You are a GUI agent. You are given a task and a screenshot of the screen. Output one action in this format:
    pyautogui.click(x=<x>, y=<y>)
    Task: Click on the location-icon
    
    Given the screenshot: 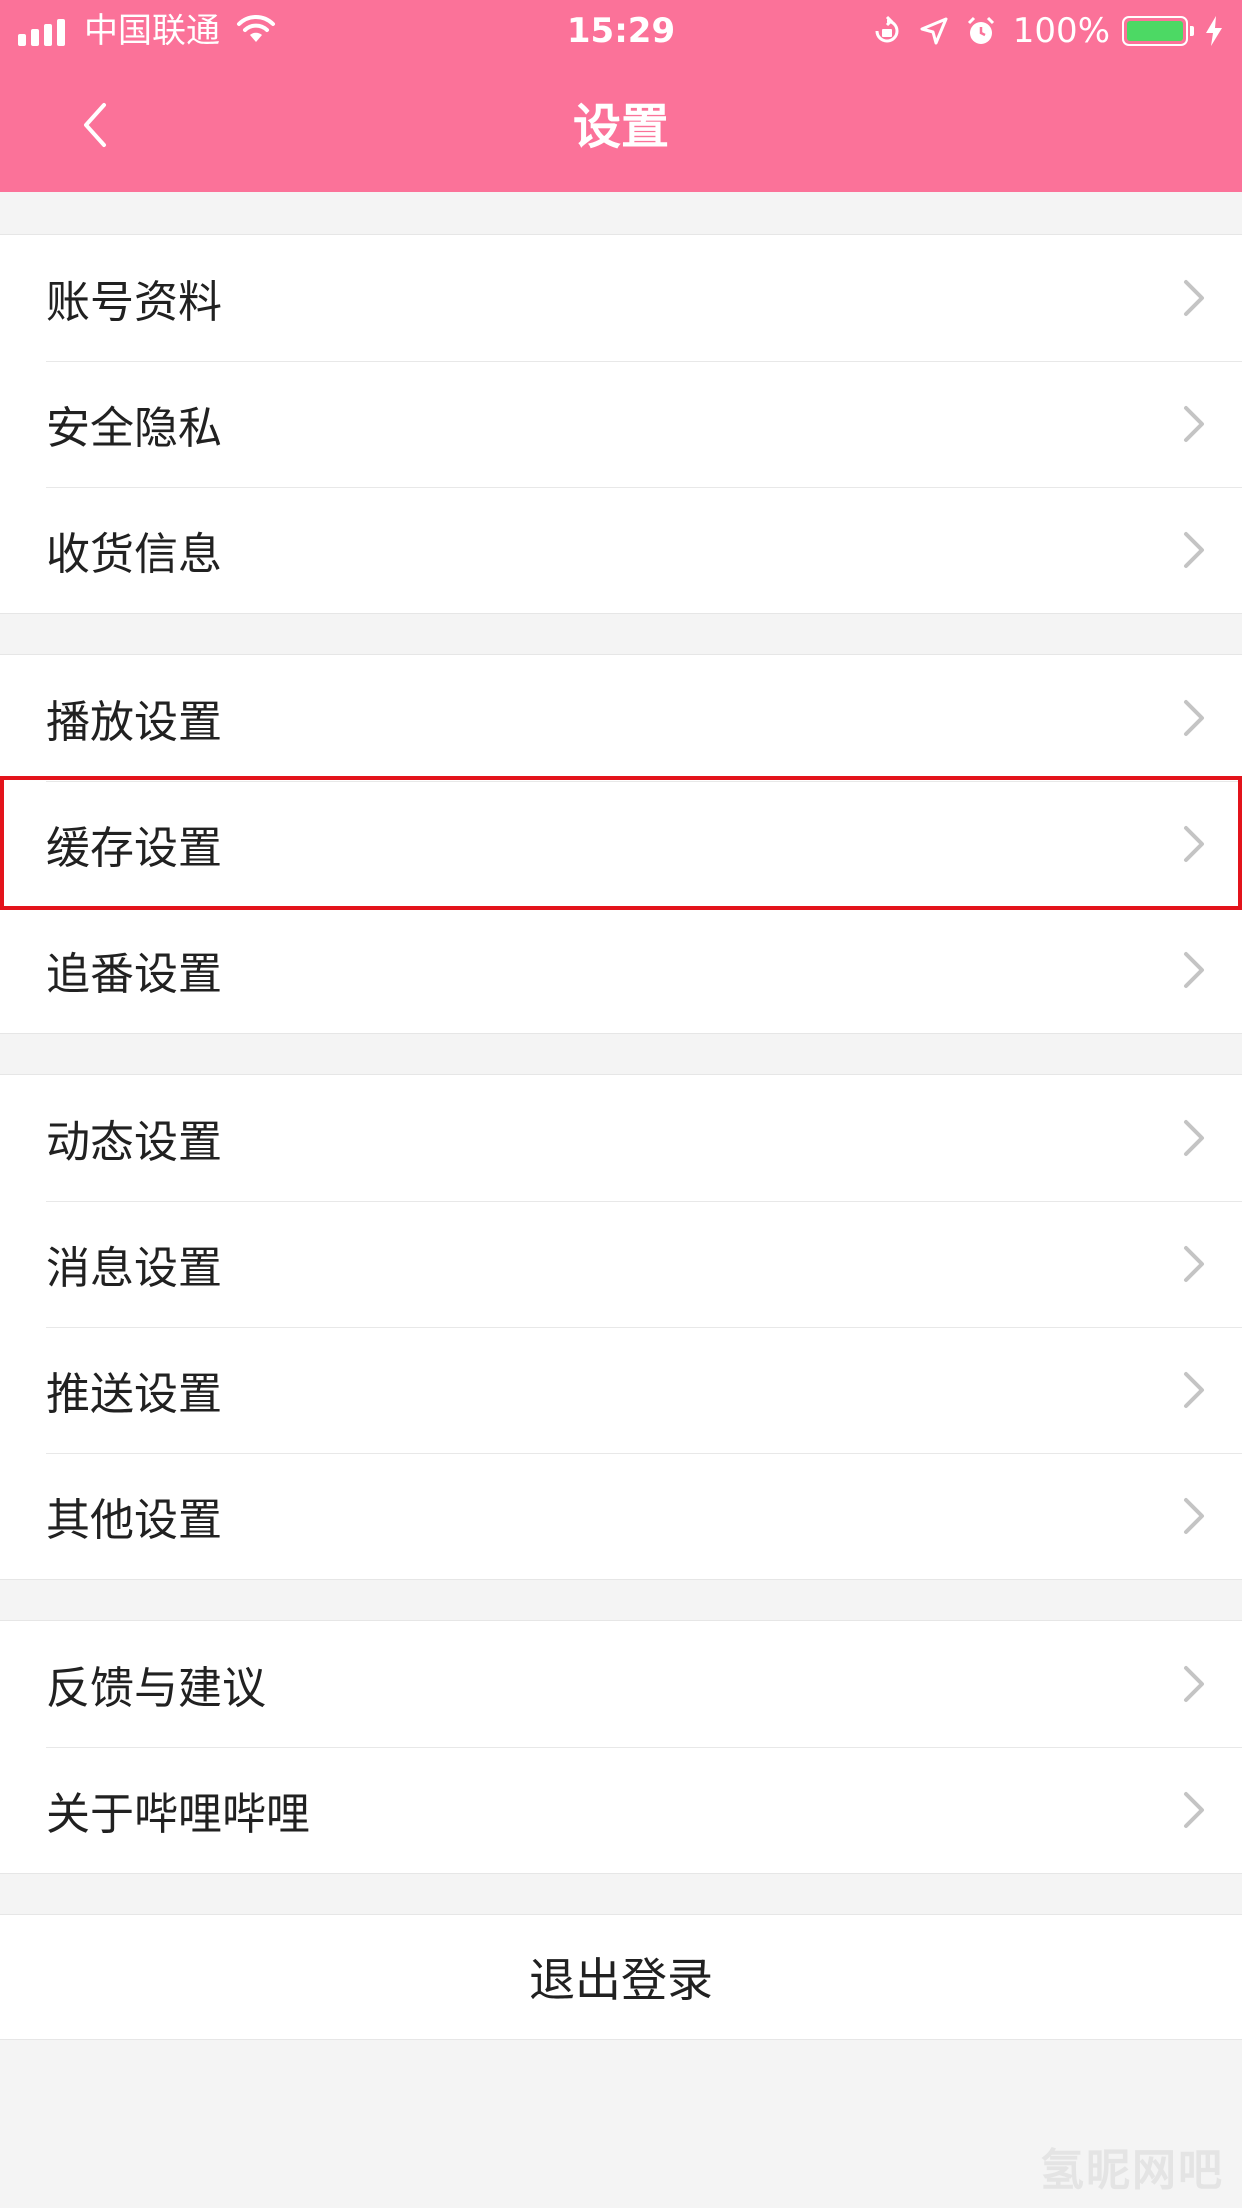 What is the action you would take?
    pyautogui.click(x=934, y=31)
    